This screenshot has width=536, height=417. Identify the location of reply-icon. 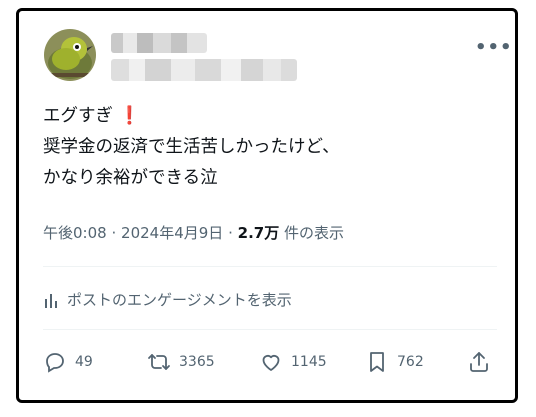
(55, 363).